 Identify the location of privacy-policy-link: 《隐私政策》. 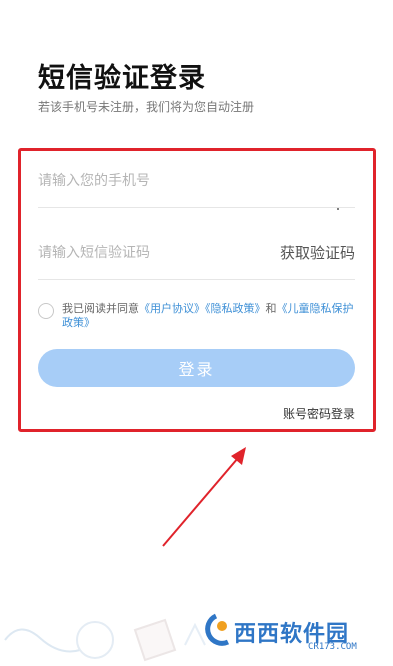
(235, 308).